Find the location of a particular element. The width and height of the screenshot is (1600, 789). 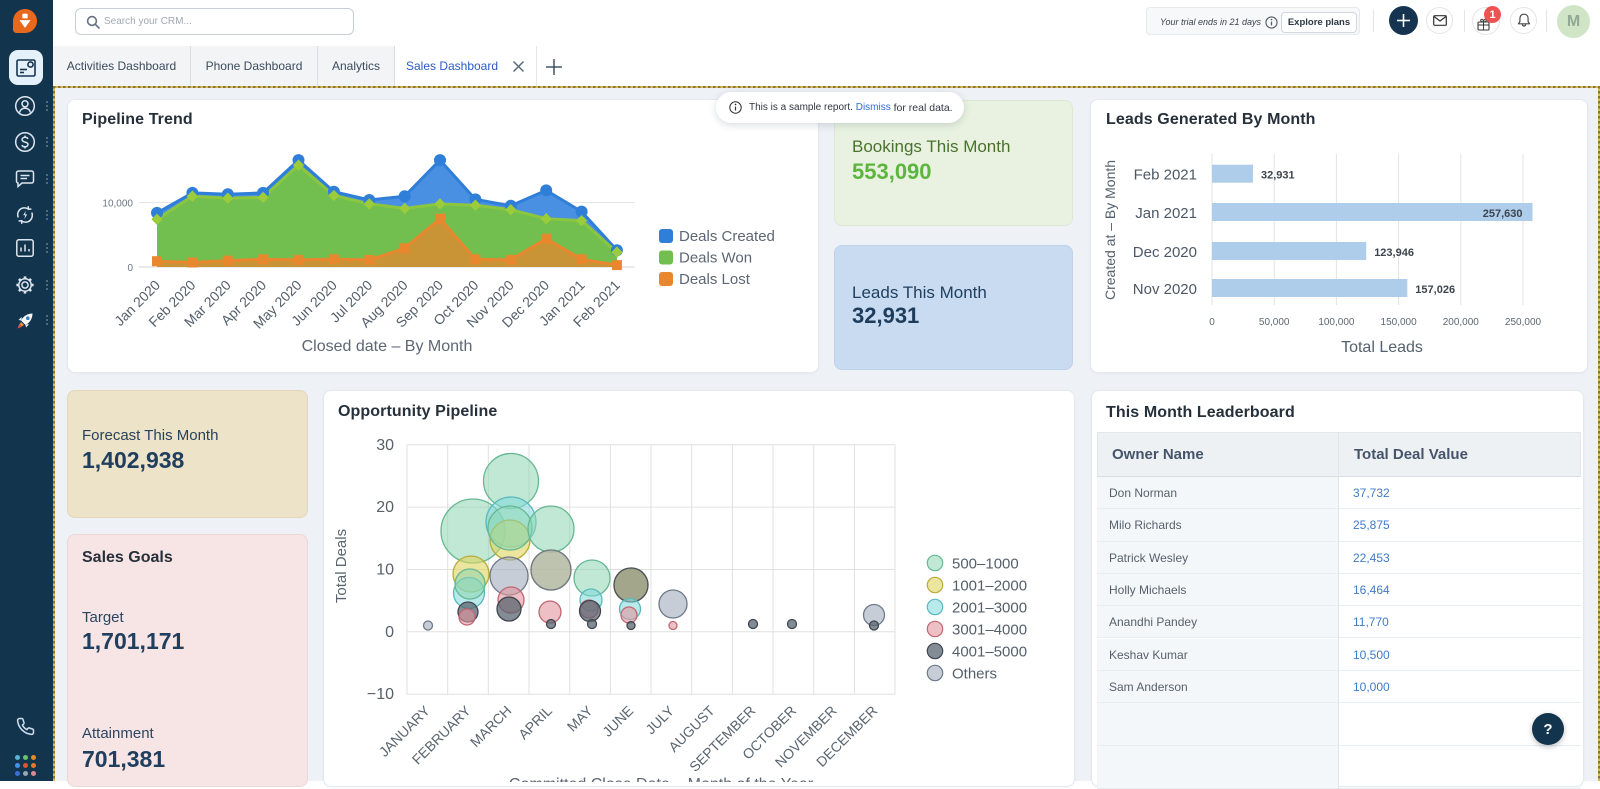

svg-text: Total Deals is located at coordinates (341, 566).